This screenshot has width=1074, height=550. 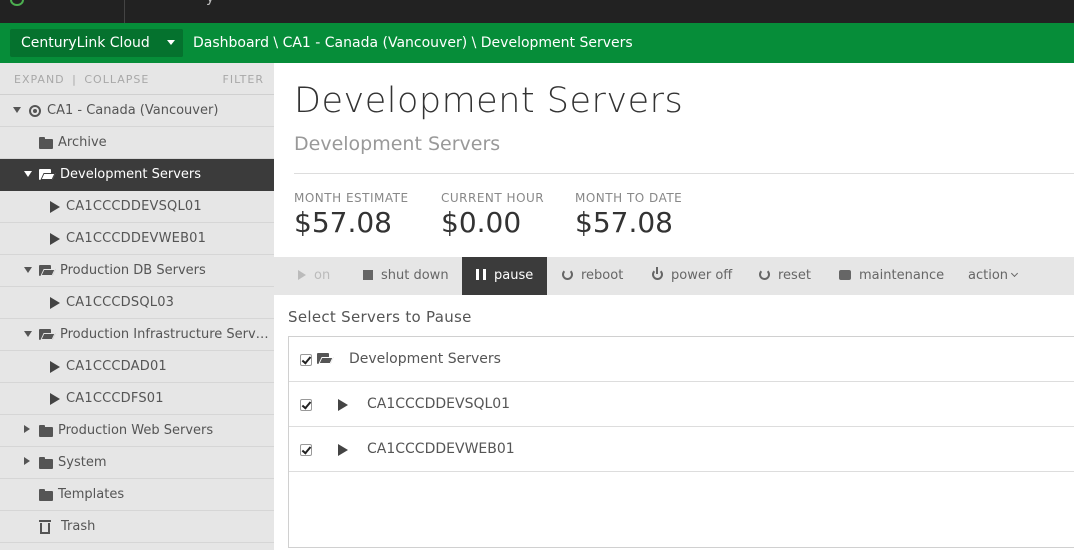 I want to click on sidebar-item-production-db-servers: Production DB Servers, so click(x=137, y=271).